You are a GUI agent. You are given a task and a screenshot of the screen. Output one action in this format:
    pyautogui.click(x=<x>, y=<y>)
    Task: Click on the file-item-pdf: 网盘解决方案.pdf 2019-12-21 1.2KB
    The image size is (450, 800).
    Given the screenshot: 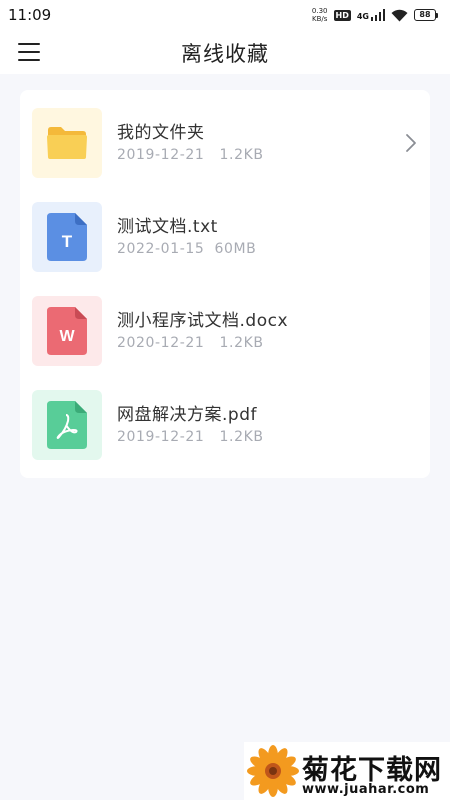 What is the action you would take?
    pyautogui.click(x=225, y=419)
    